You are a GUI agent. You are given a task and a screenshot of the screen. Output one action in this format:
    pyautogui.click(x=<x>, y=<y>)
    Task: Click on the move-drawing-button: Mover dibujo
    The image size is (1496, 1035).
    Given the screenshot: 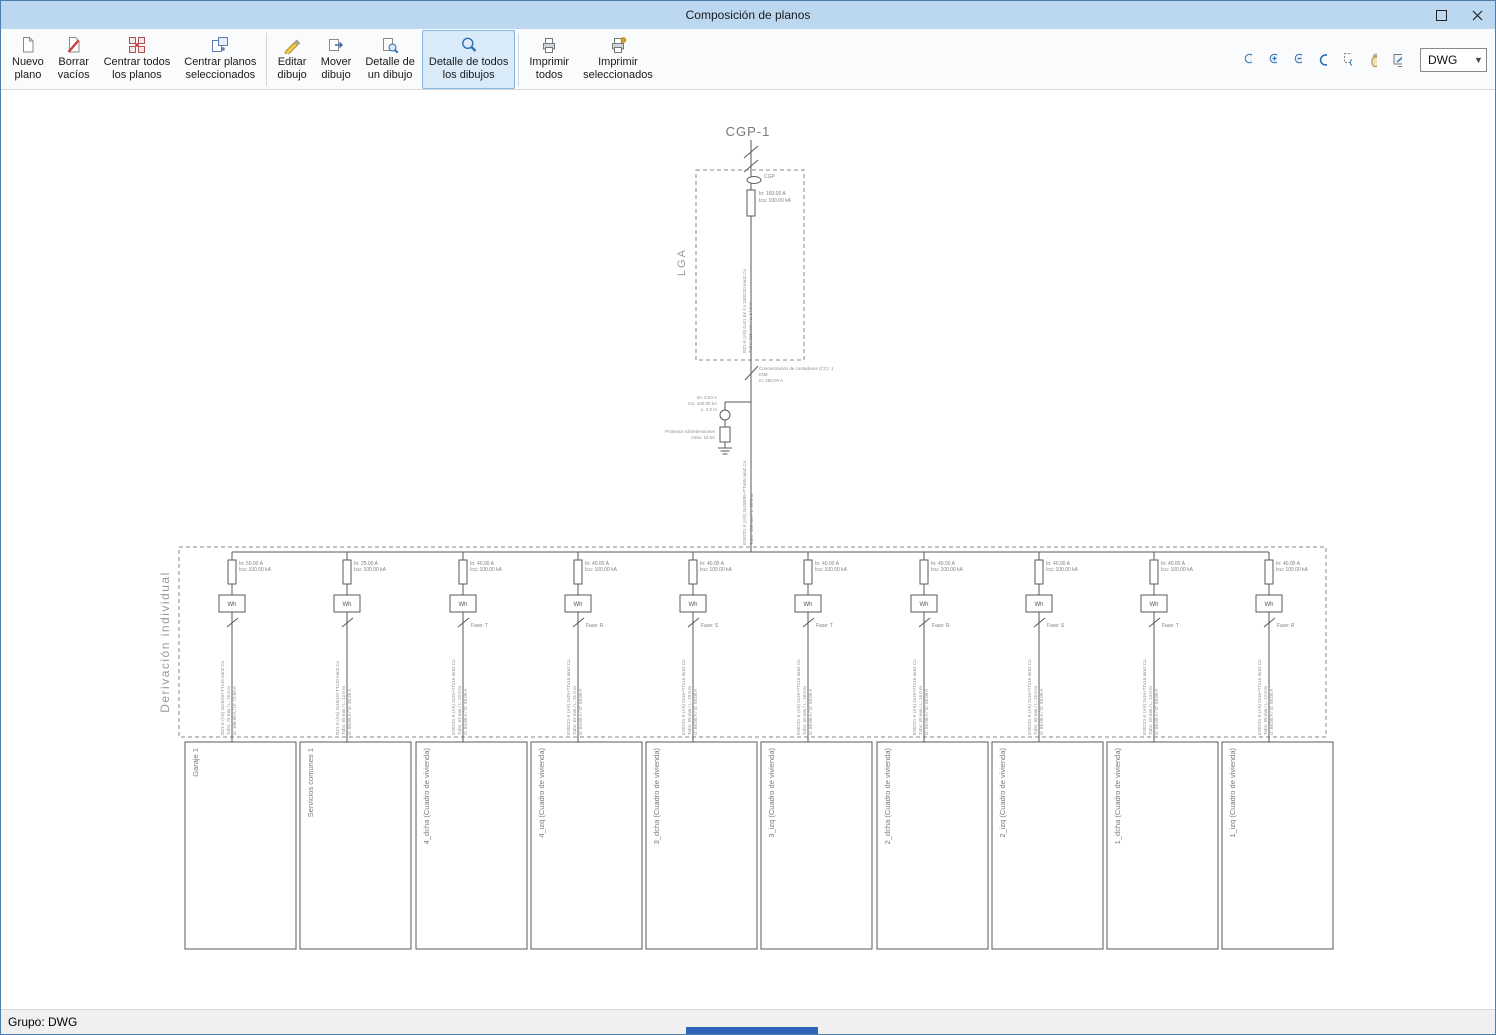 What is the action you would take?
    pyautogui.click(x=336, y=59)
    